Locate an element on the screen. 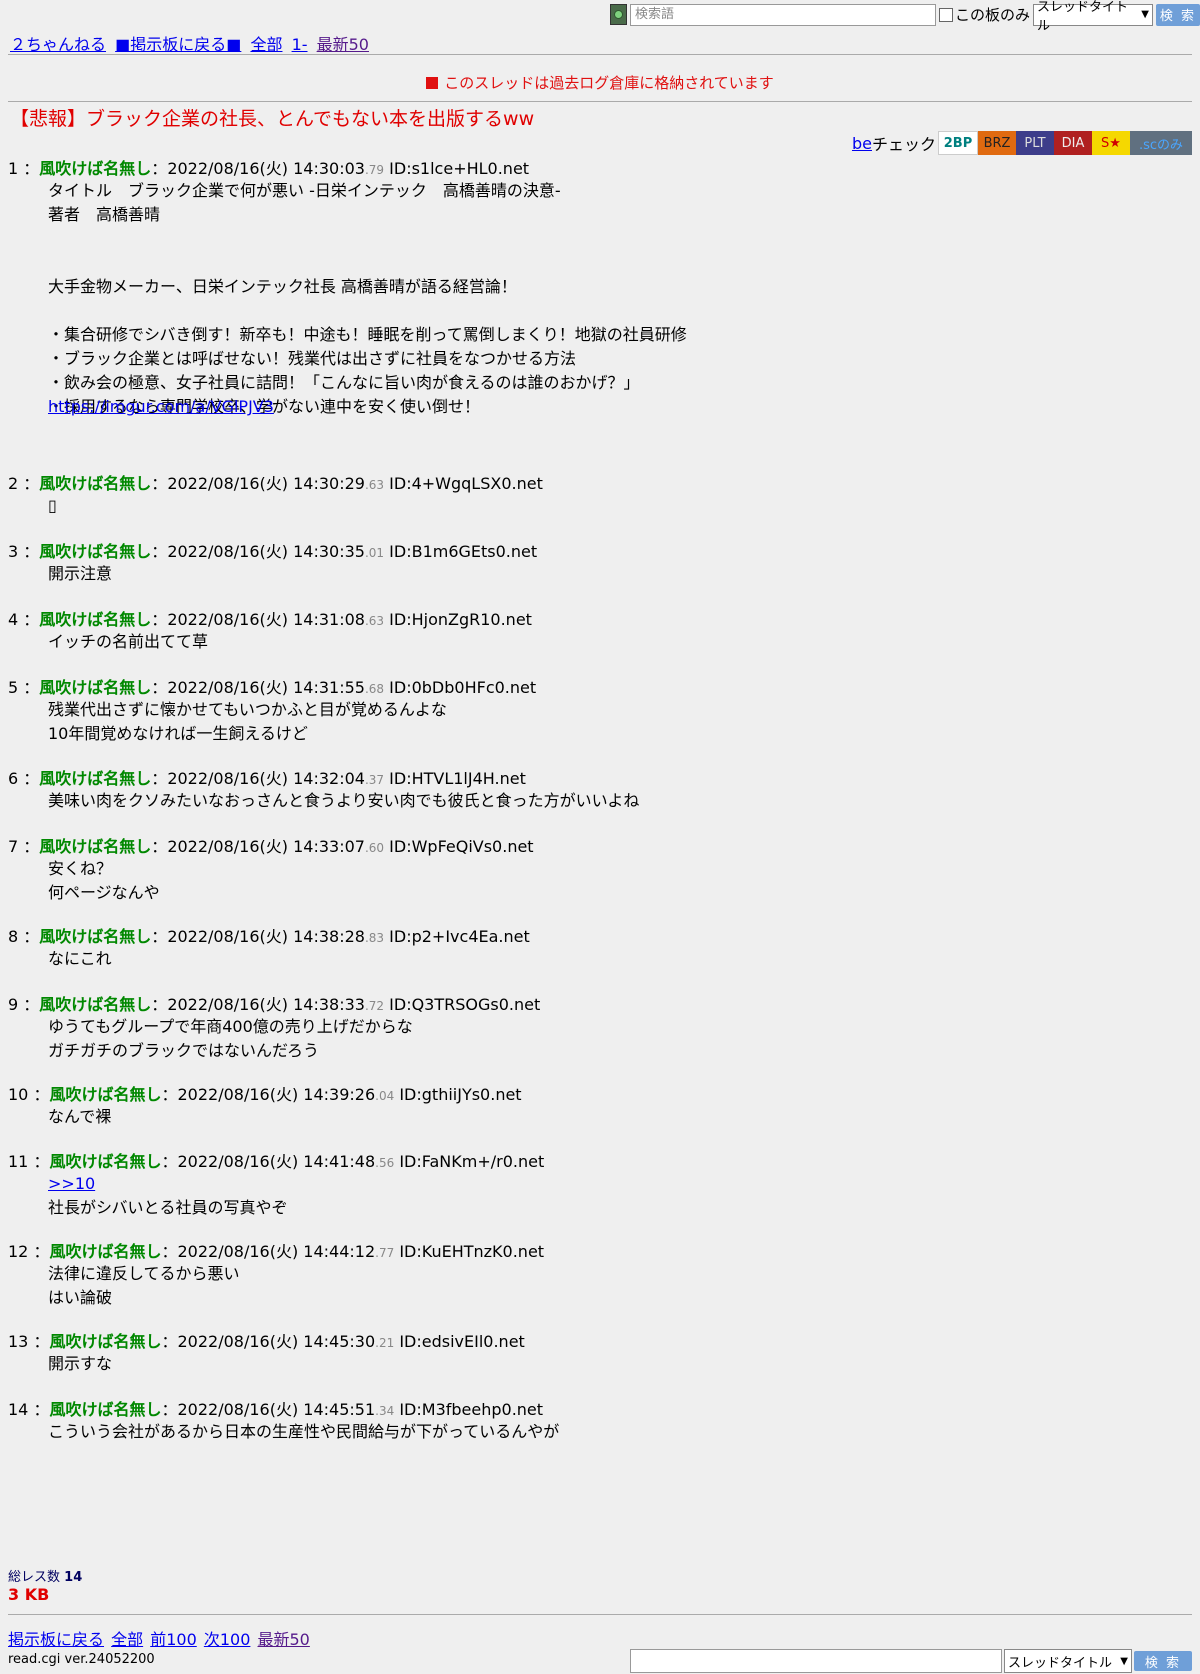 This screenshot has height=1674, width=1200. thread-size: 3 KB is located at coordinates (29, 1594).